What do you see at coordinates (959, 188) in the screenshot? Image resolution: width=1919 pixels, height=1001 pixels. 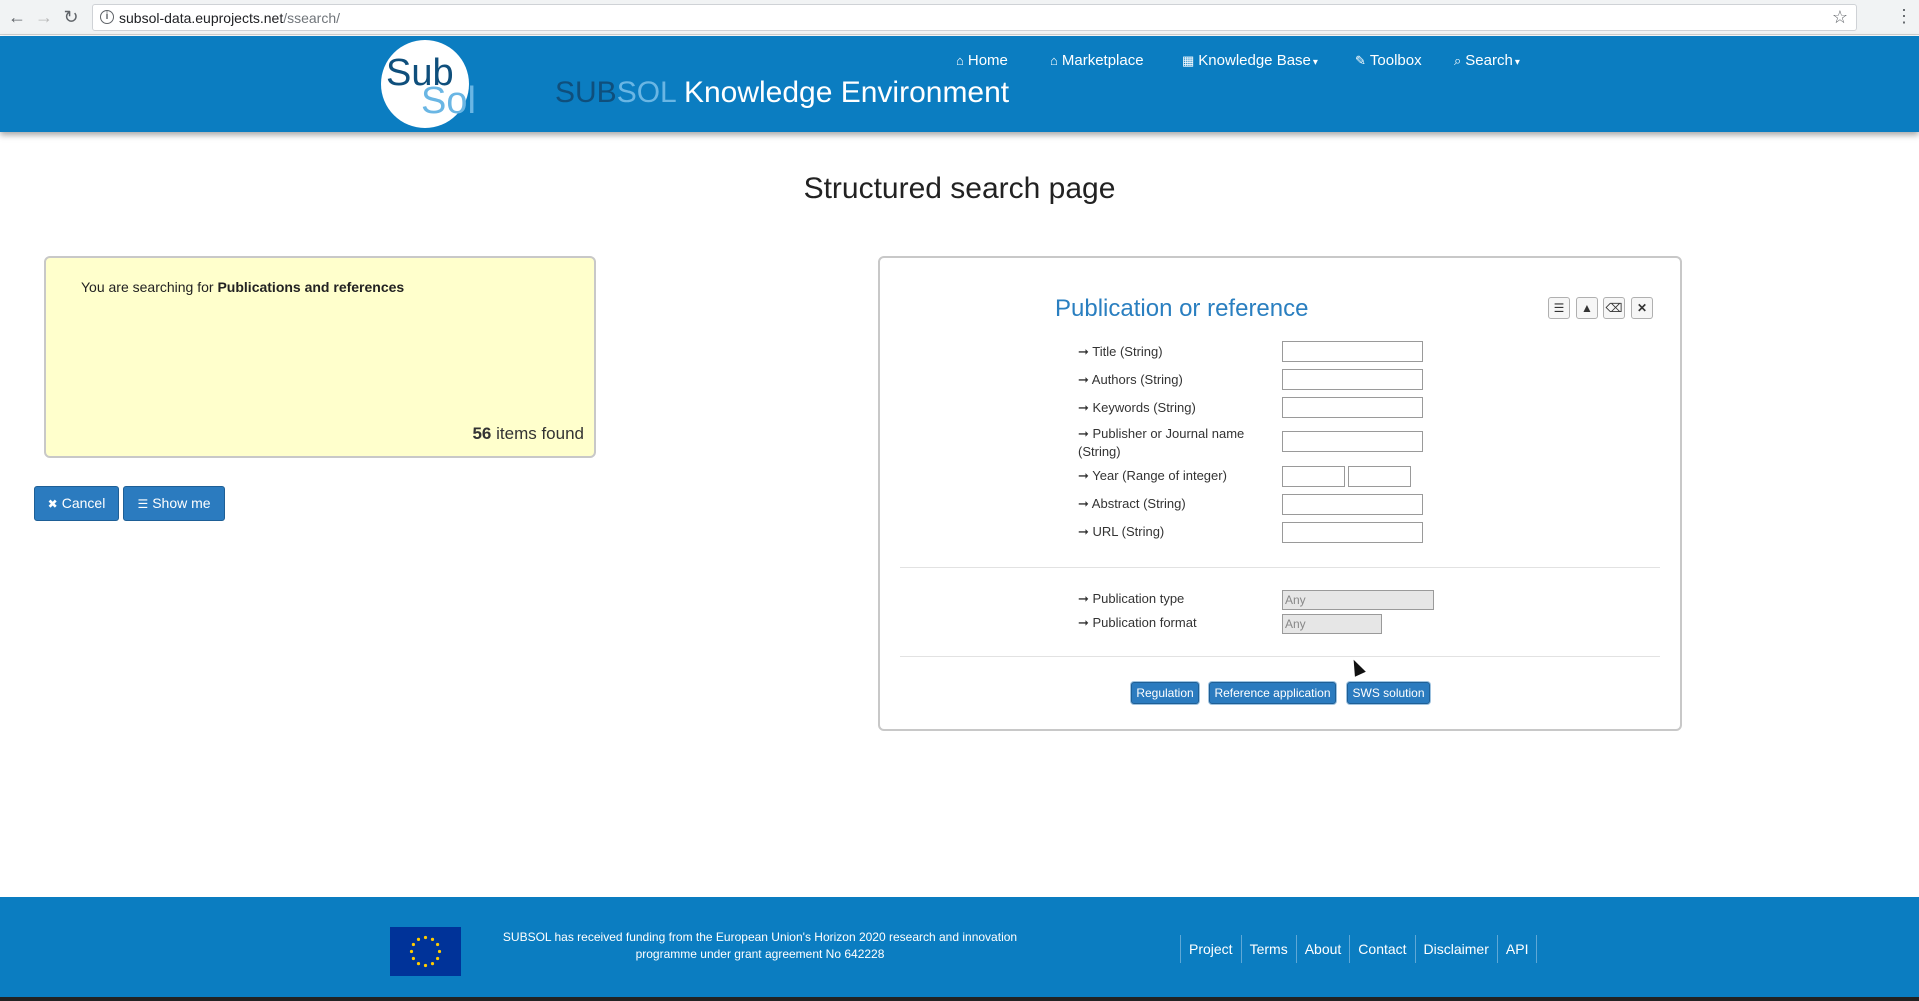 I see `page-title: Structured search page` at bounding box center [959, 188].